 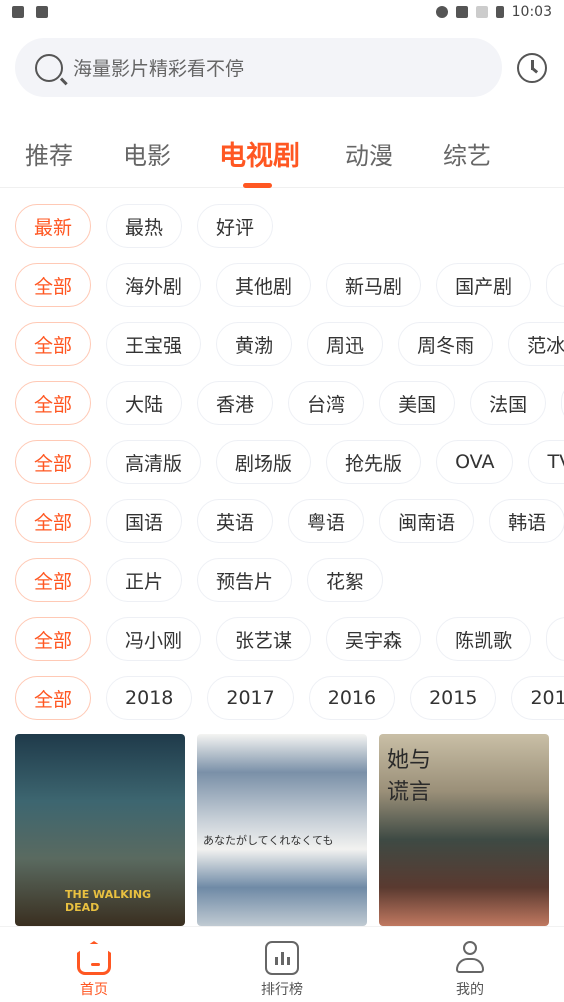 I want to click on filter-chip: 王宝强, so click(x=154, y=344).